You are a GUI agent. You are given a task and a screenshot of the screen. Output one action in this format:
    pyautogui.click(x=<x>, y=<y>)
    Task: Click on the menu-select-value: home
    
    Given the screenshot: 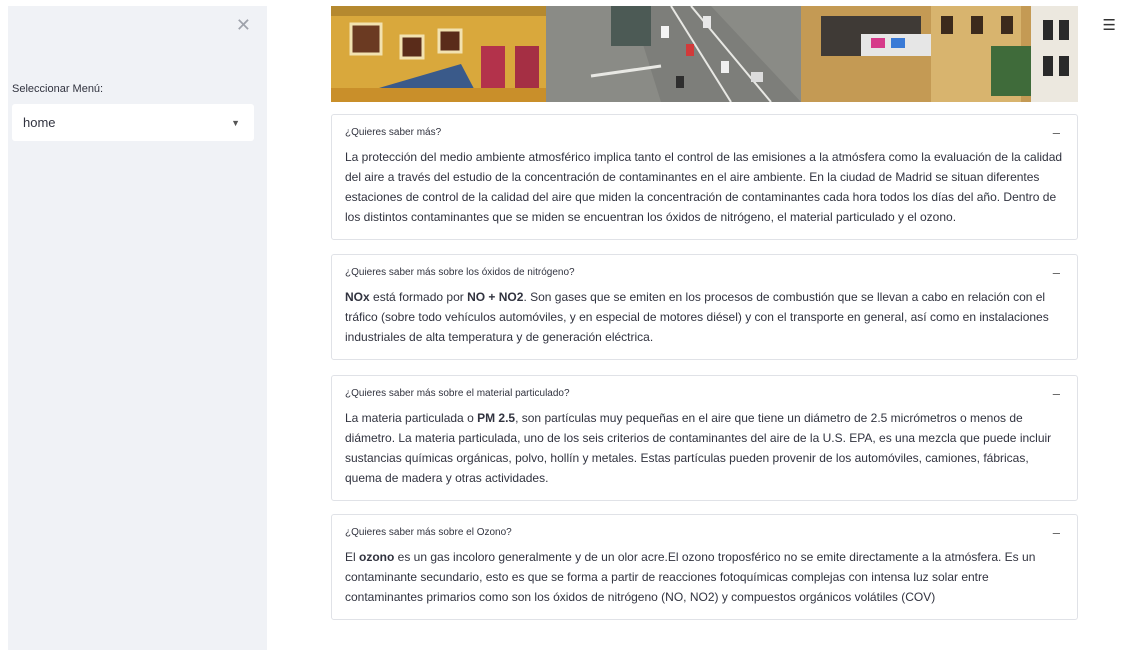 What is the action you would take?
    pyautogui.click(x=39, y=122)
    